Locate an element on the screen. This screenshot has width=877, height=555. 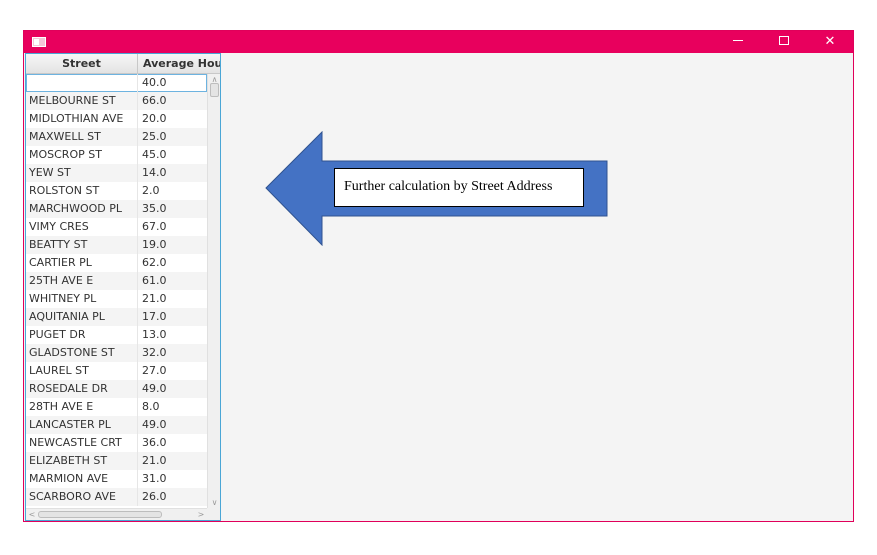
table-row: MAXWELL ST 25.0 is located at coordinates (116, 137).